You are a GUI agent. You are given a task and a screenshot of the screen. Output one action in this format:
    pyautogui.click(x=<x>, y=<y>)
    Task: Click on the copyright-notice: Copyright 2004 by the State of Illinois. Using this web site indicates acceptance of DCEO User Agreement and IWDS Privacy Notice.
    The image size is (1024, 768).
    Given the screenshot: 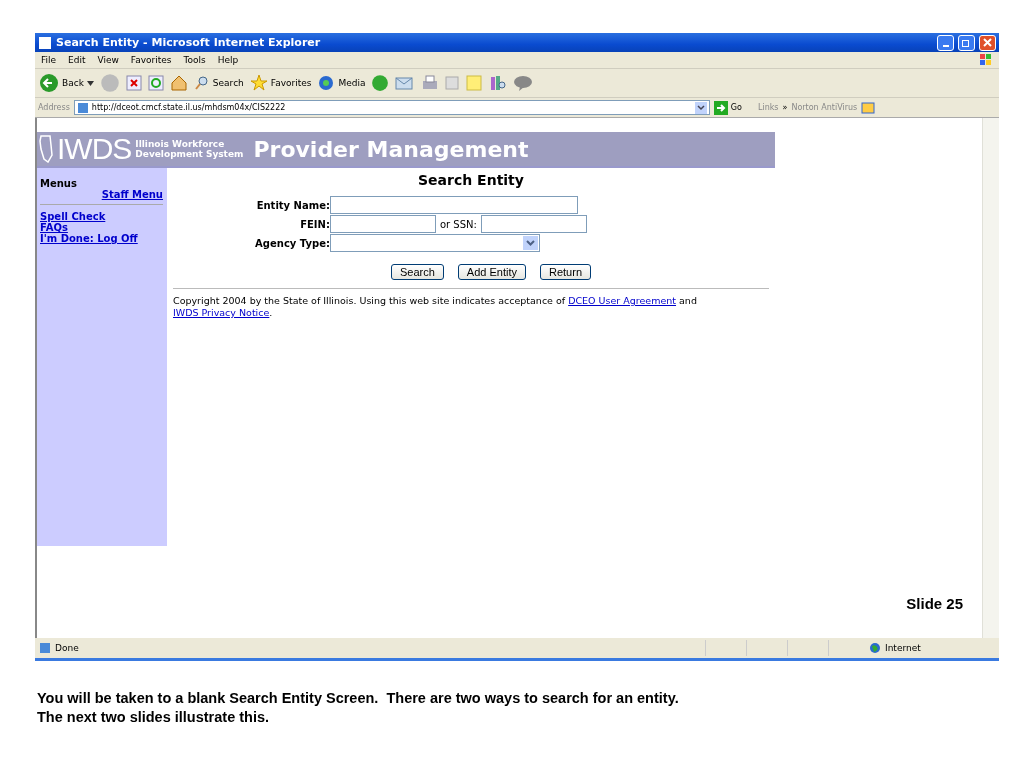 What is the action you would take?
    pyautogui.click(x=435, y=307)
    